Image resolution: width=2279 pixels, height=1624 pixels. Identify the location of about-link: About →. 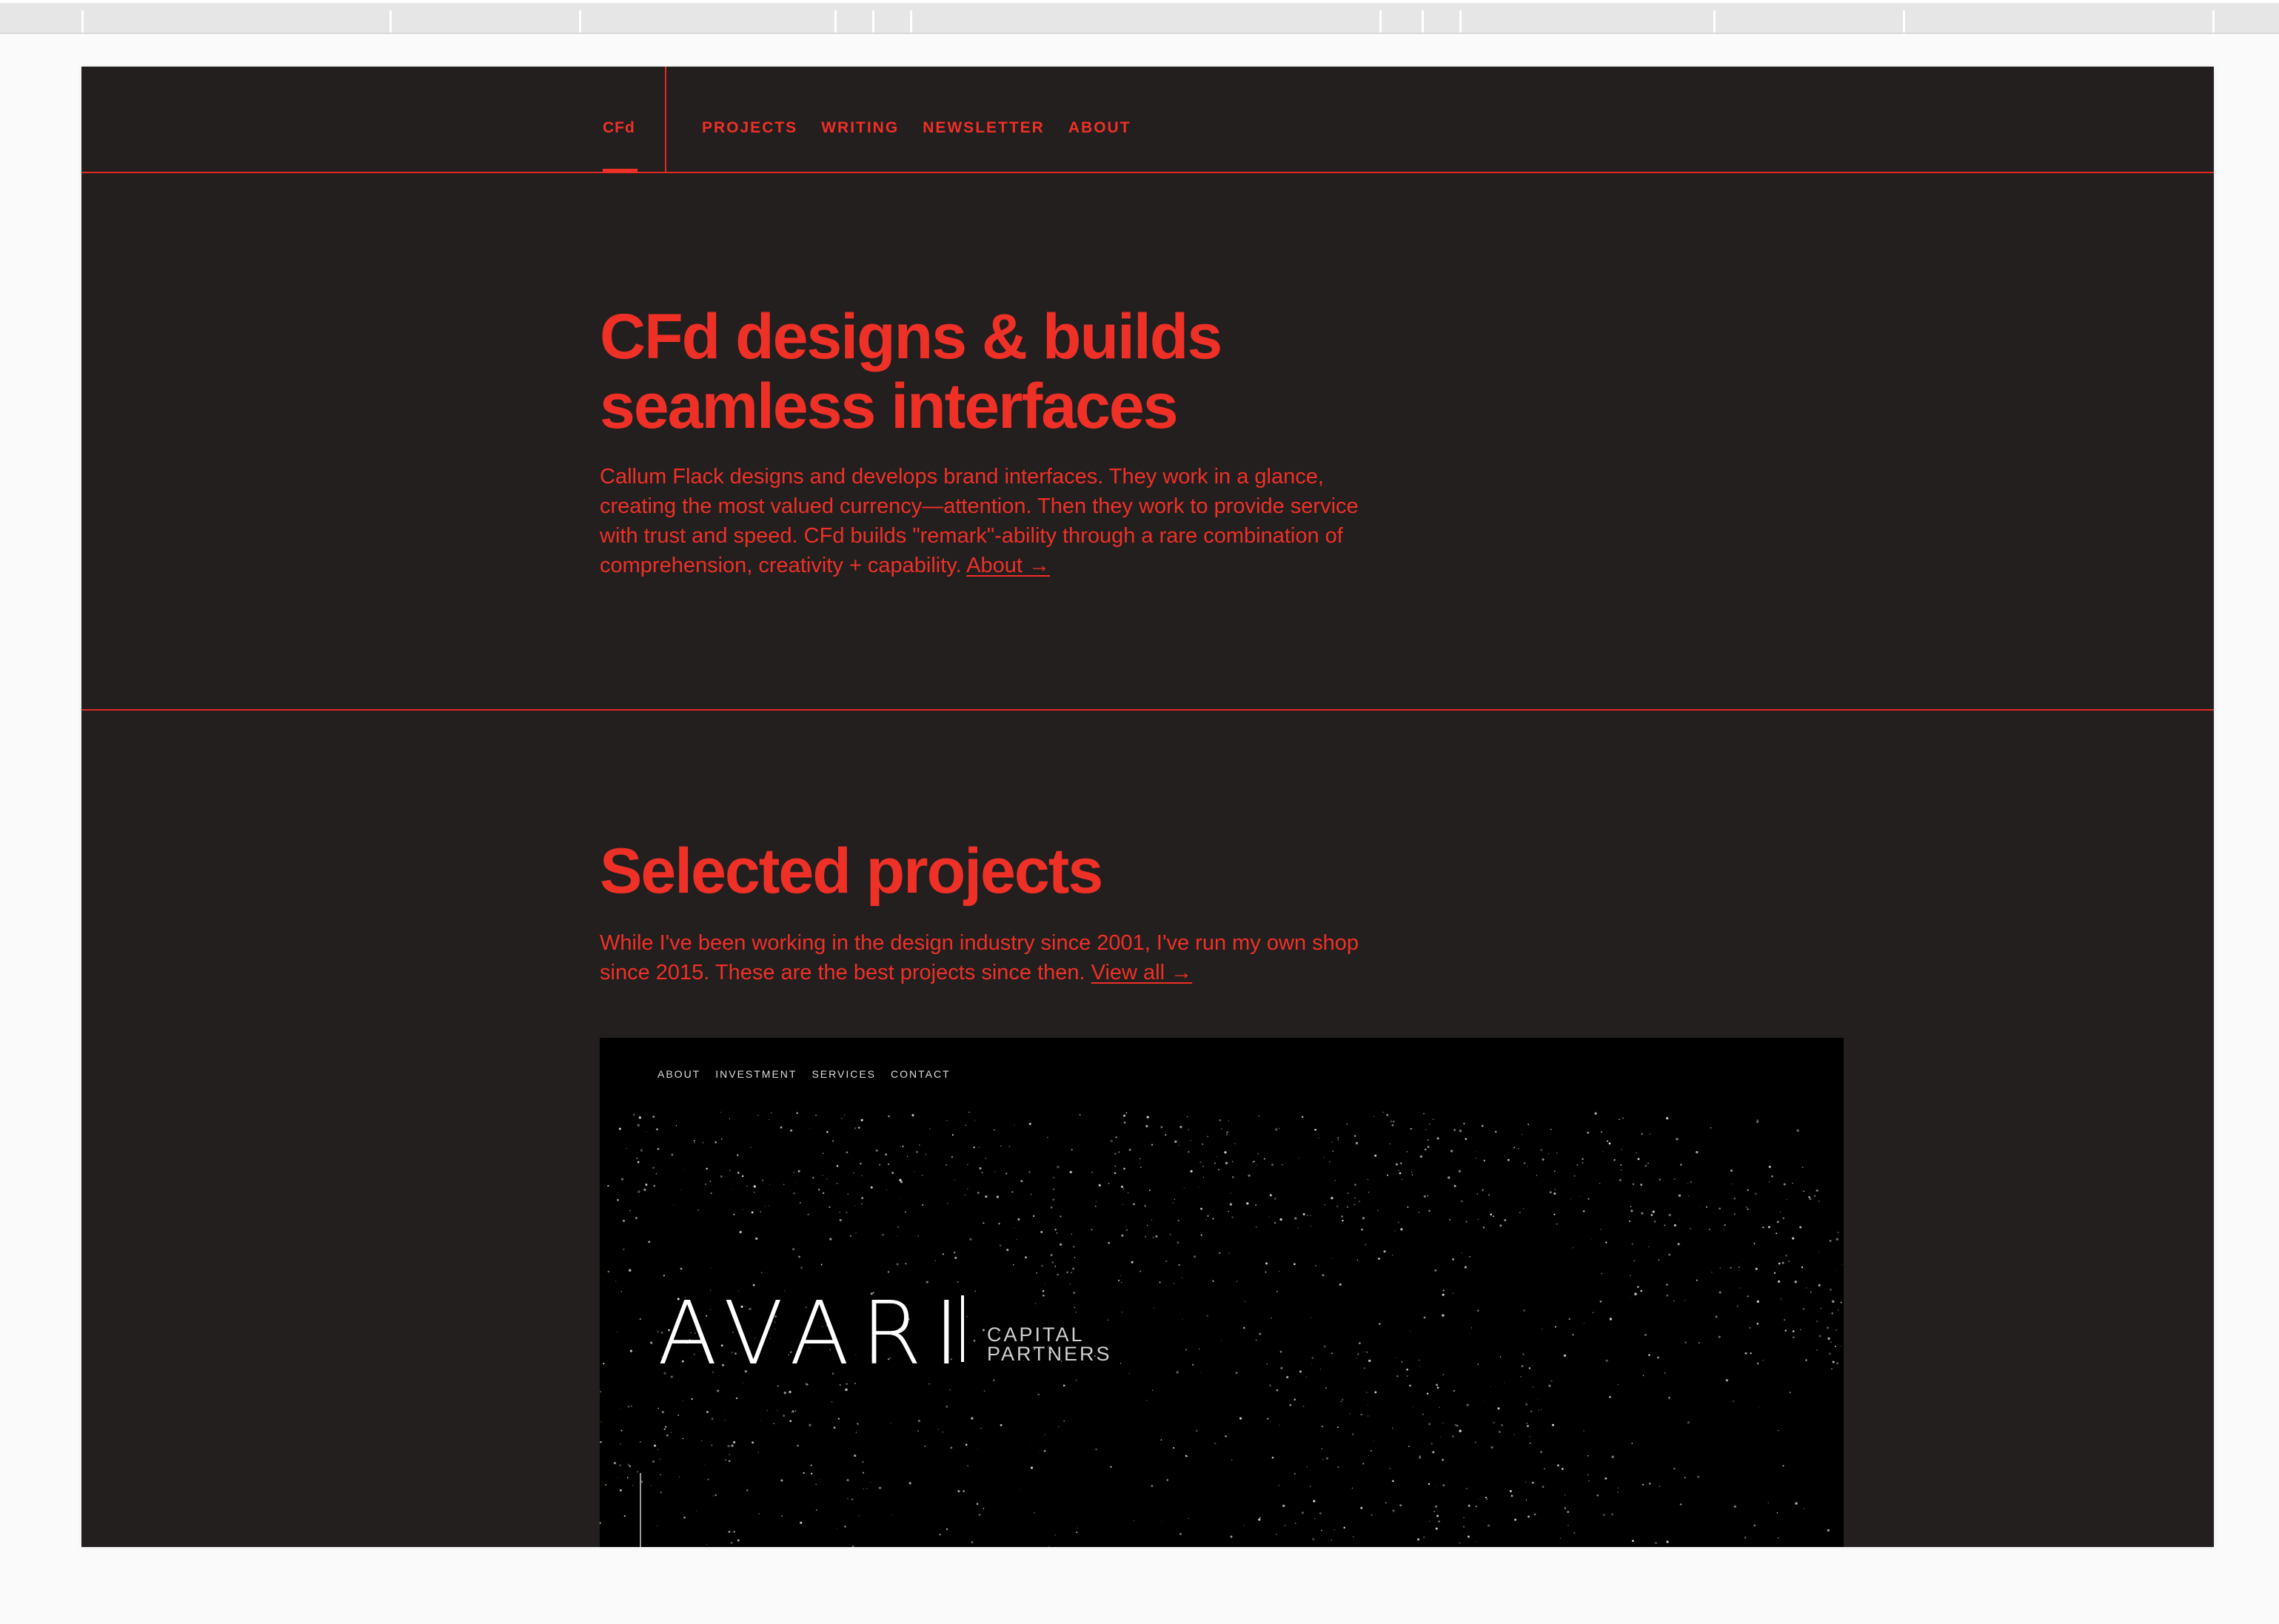
(1008, 565).